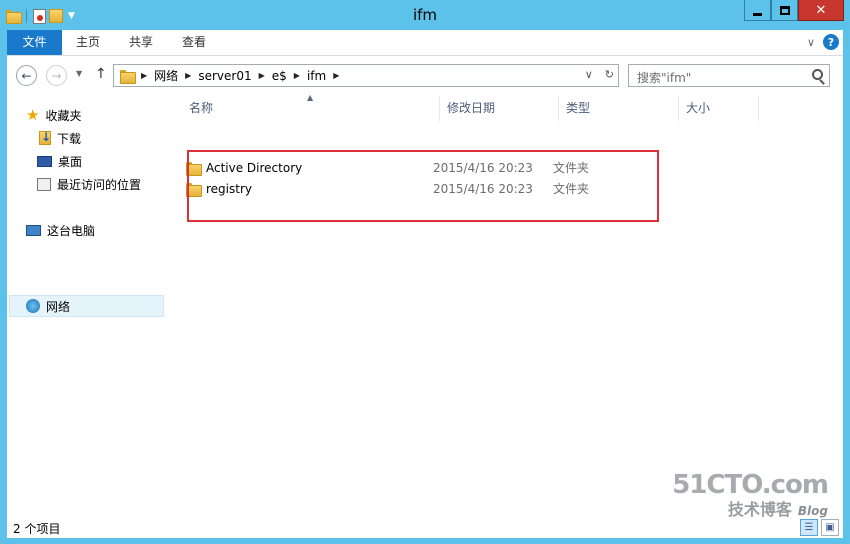 Image resolution: width=850 pixels, height=544 pixels. Describe the element at coordinates (425, 15) in the screenshot. I see `window-title: ifm` at that location.